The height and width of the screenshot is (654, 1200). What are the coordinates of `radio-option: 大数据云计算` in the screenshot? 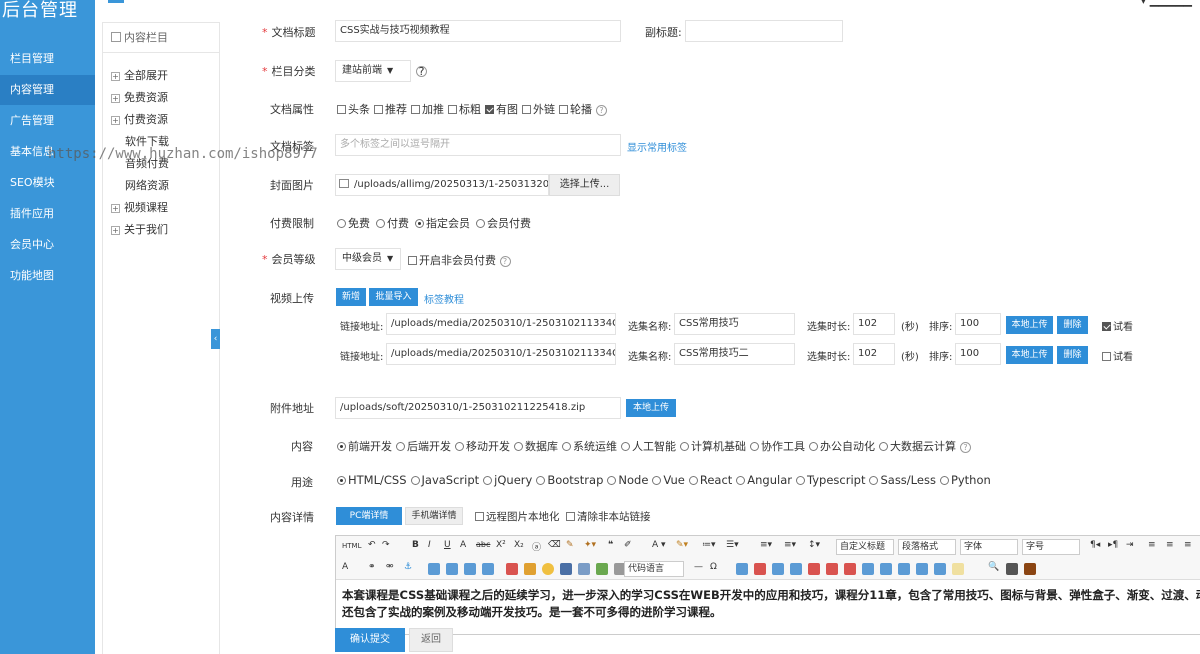 It's located at (917, 446).